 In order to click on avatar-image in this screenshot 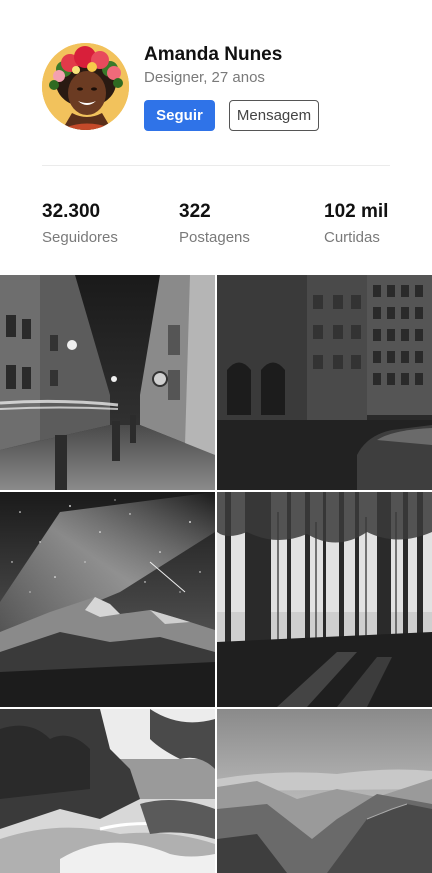, I will do `click(85, 86)`.